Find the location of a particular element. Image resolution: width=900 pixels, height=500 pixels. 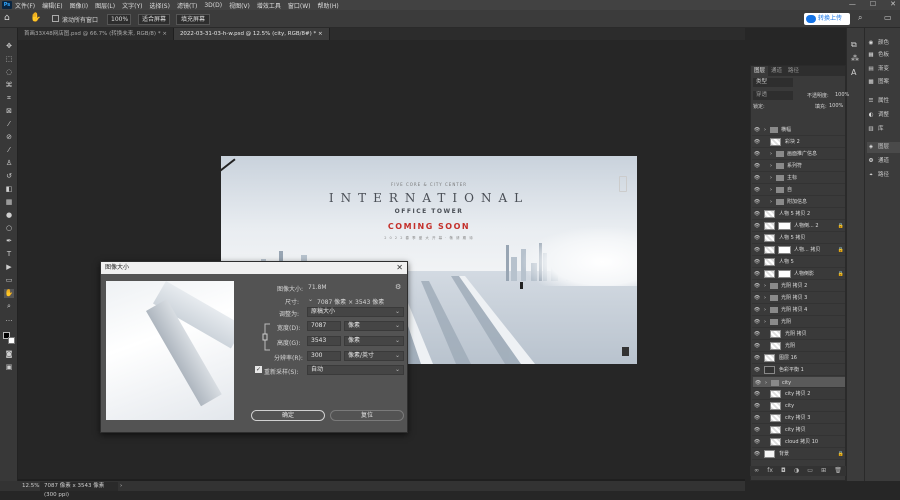

layer-row: 👁 人物倒... 2 🔒 is located at coordinates (798, 226).